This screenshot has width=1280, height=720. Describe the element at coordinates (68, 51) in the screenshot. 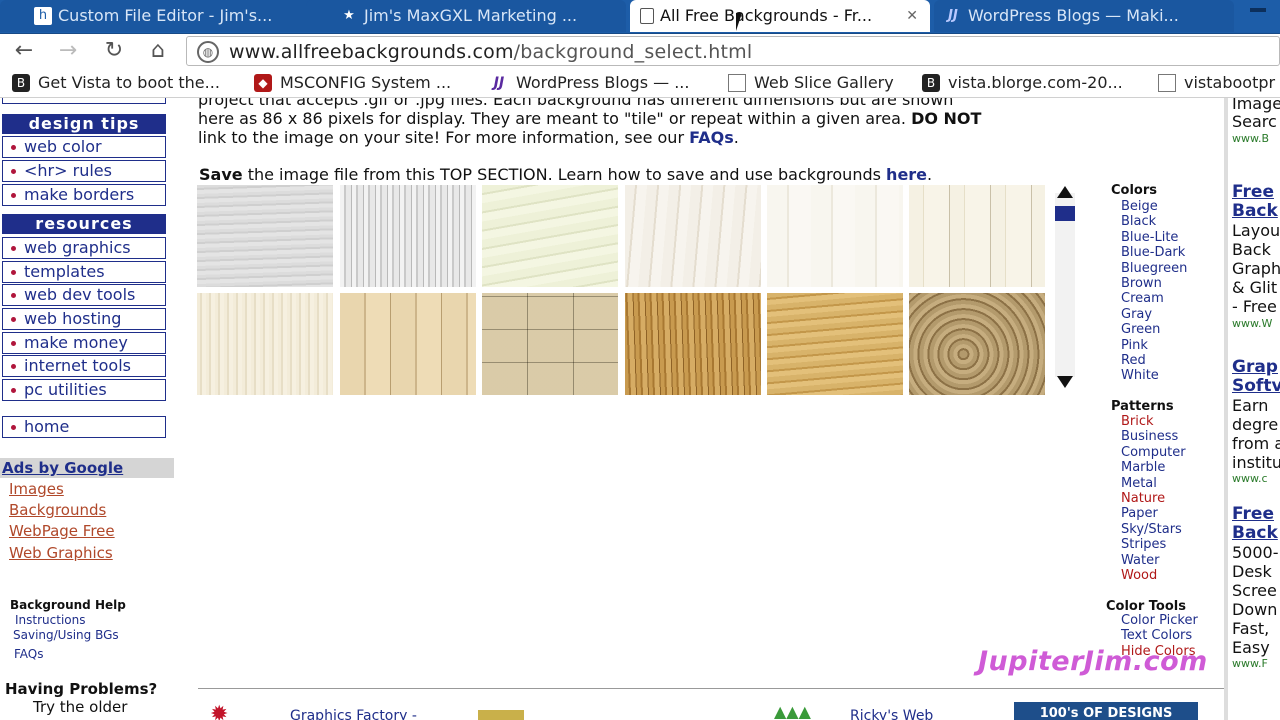

I see `forward-button: →` at that location.